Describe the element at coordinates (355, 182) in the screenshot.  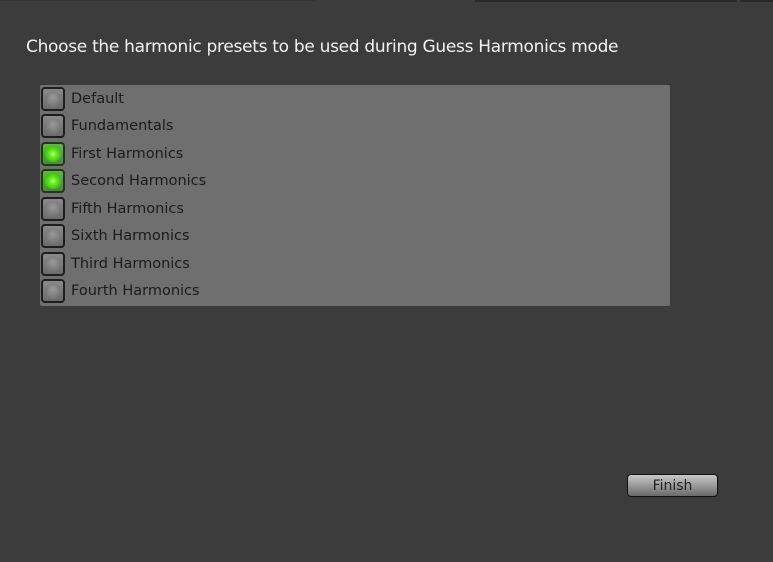
I see `preset-item: Second Harmonics` at that location.